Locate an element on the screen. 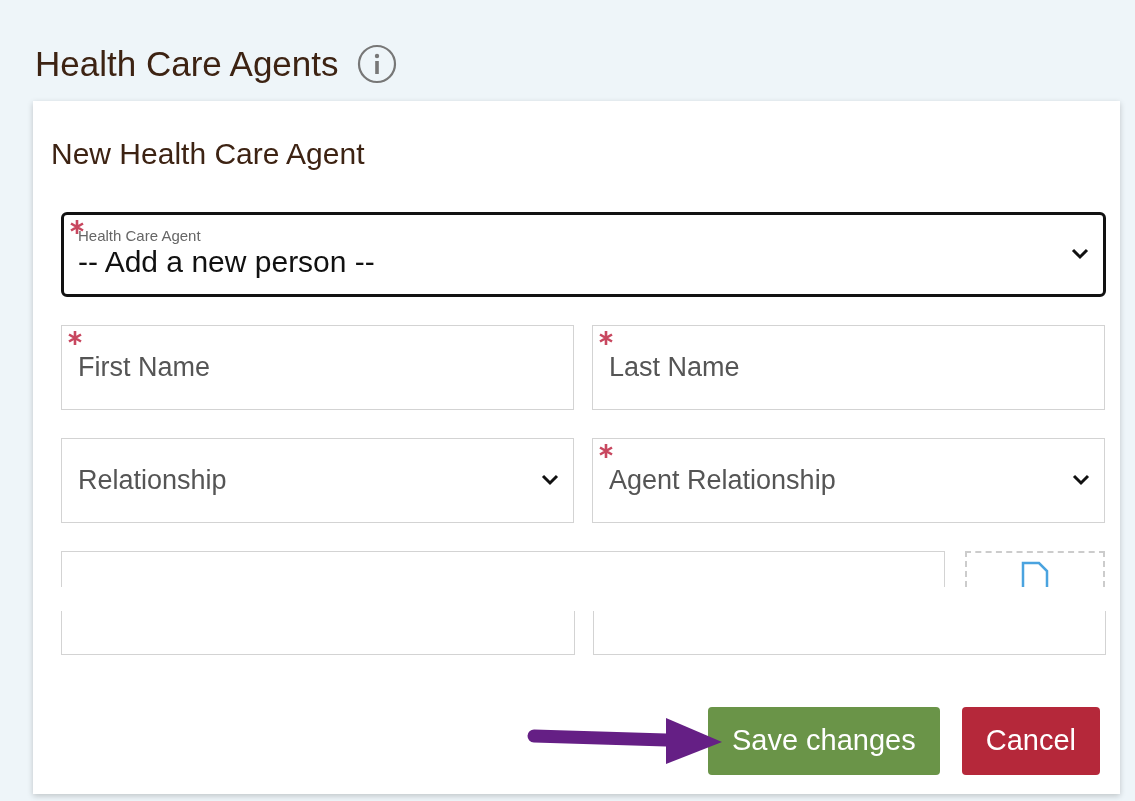  placeholder-text: Agent Relationship is located at coordinates (722, 480).